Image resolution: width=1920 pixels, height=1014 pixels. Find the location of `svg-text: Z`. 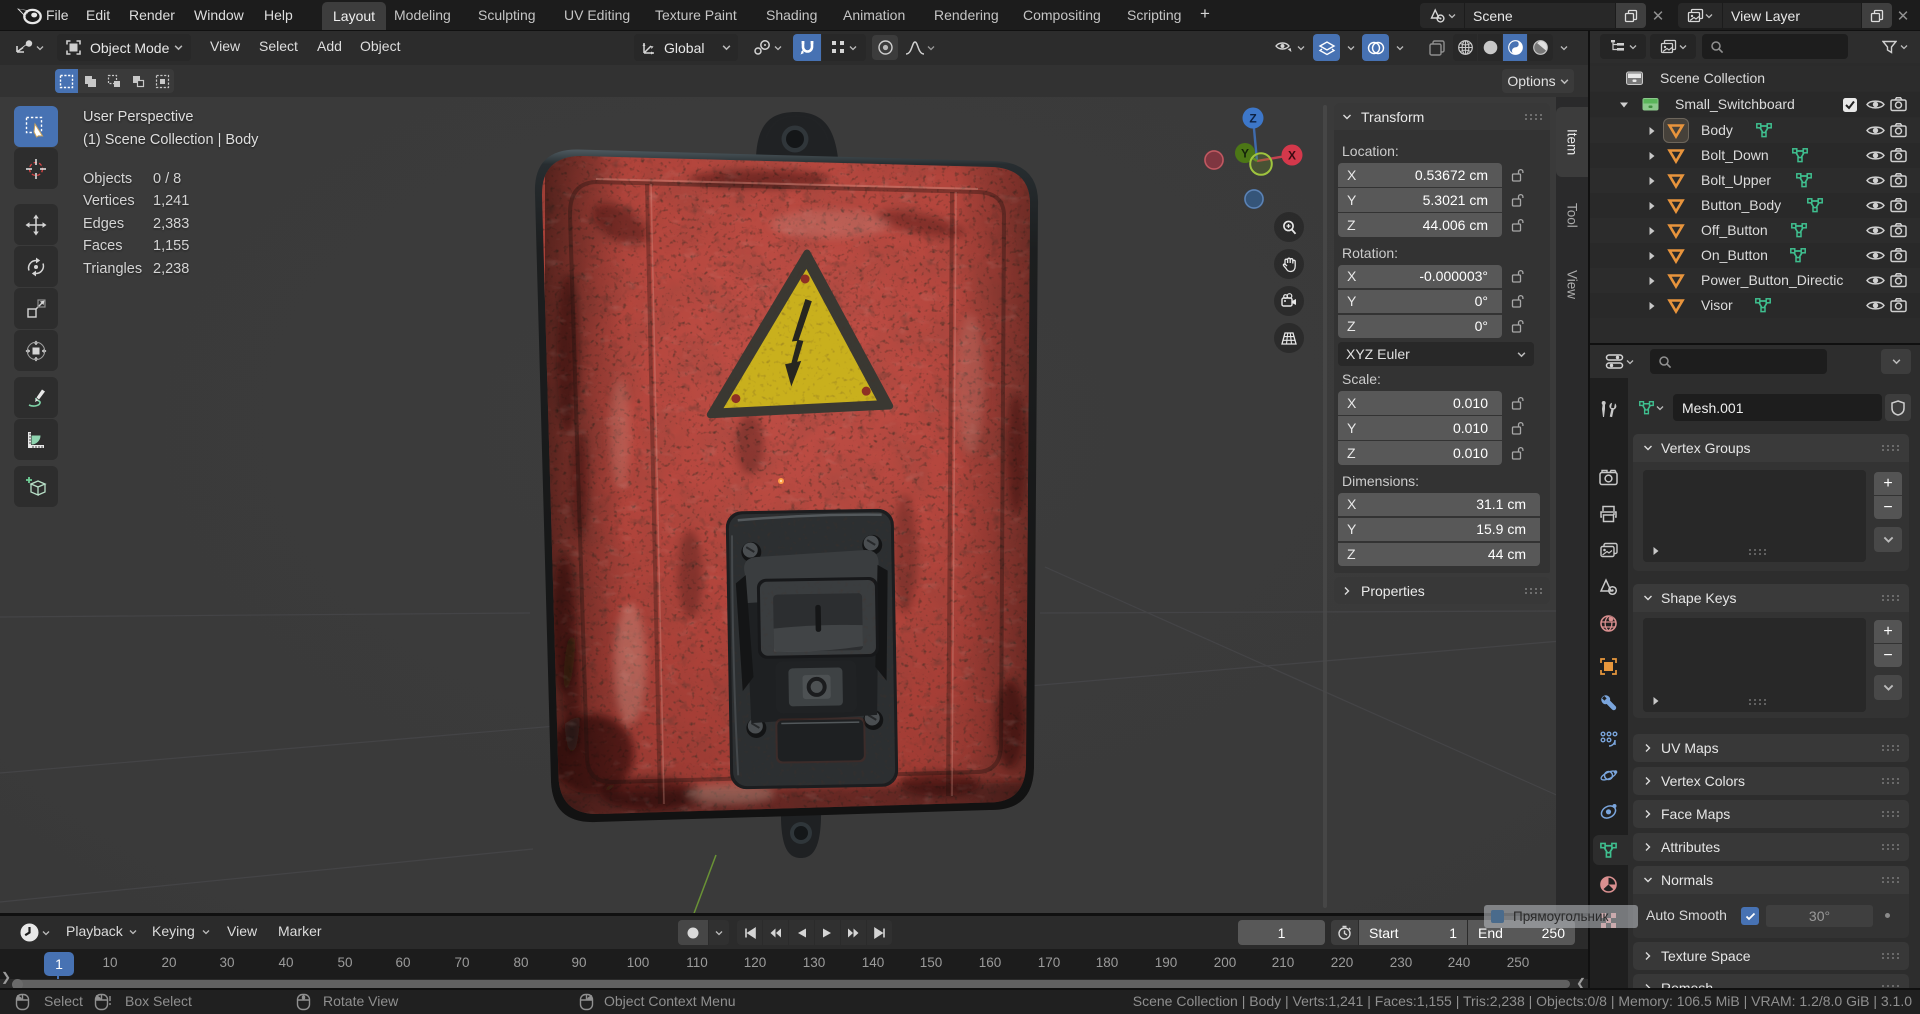

svg-text: Z is located at coordinates (1252, 119).